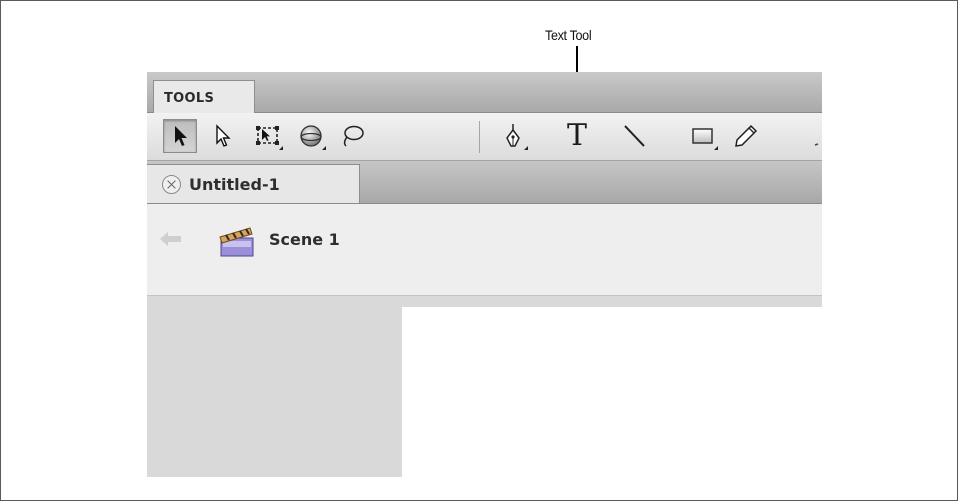  What do you see at coordinates (234, 184) in the screenshot?
I see `document-title: Untitled-1` at bounding box center [234, 184].